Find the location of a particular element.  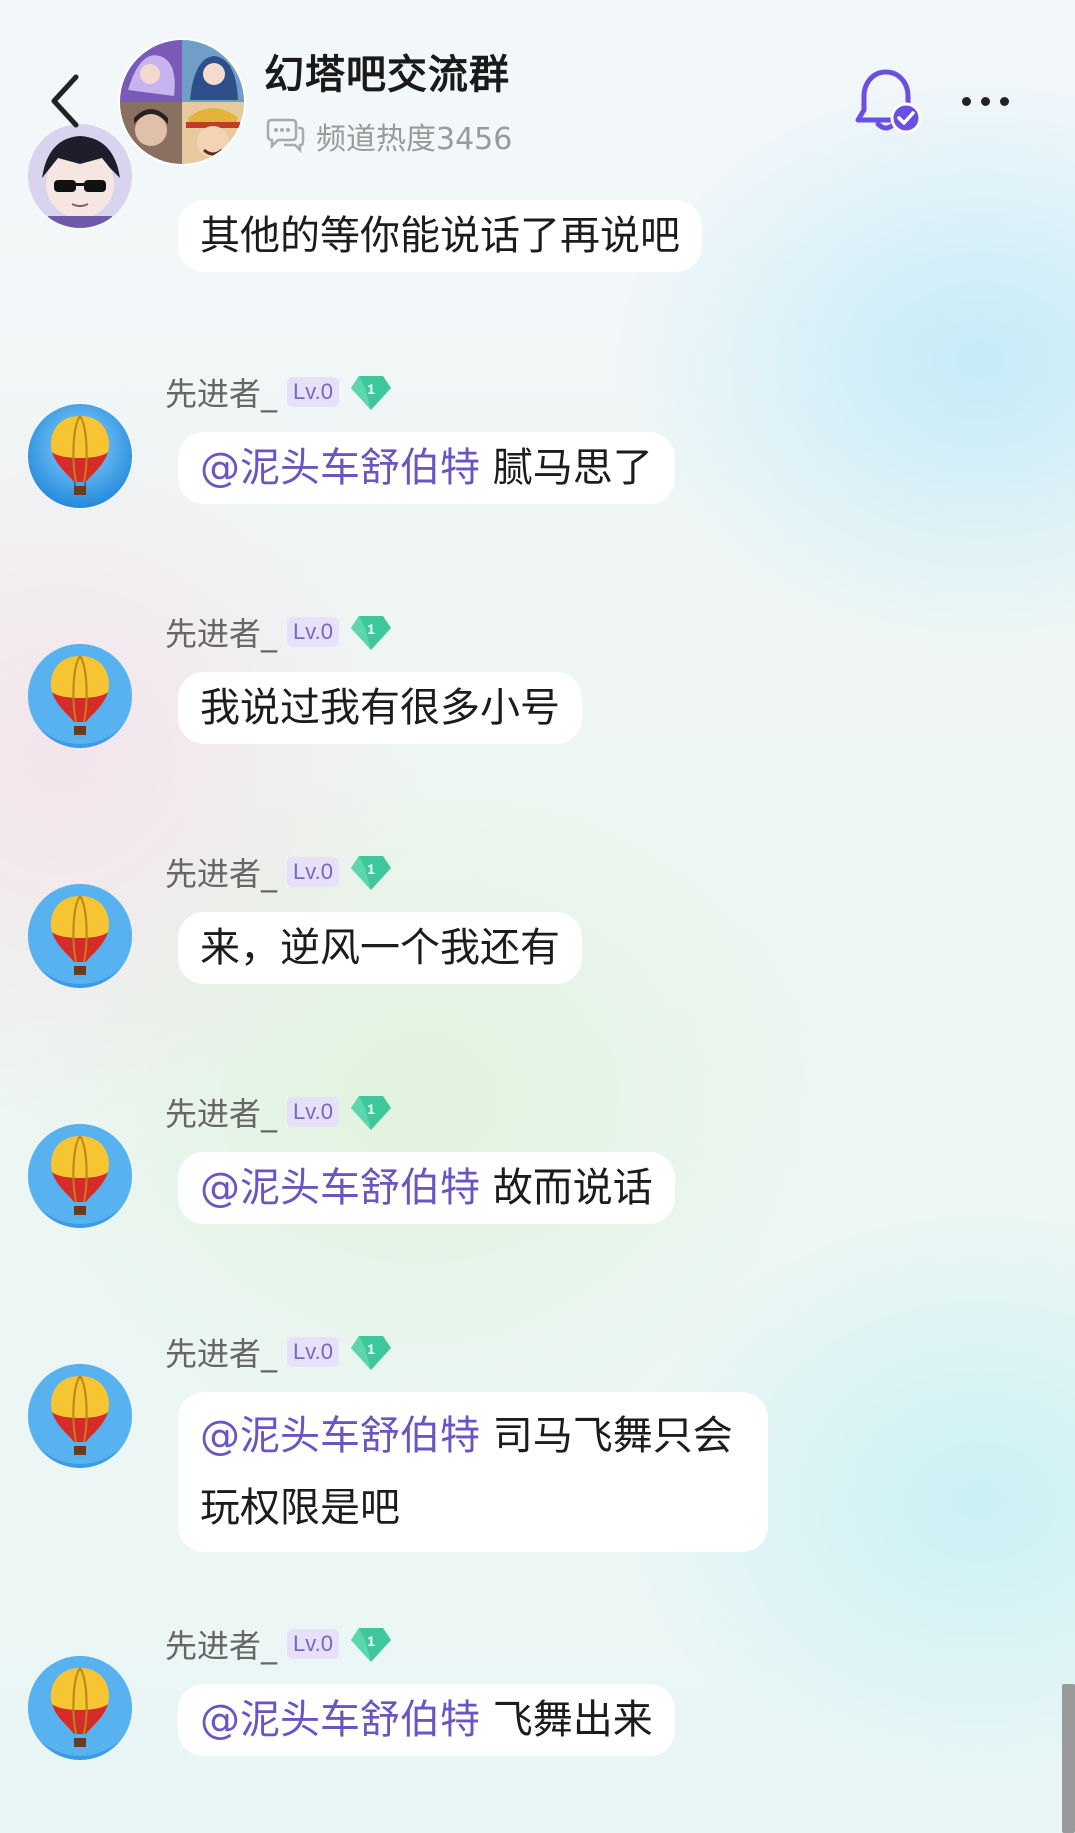

scrollbar is located at coordinates (1068, 1758).